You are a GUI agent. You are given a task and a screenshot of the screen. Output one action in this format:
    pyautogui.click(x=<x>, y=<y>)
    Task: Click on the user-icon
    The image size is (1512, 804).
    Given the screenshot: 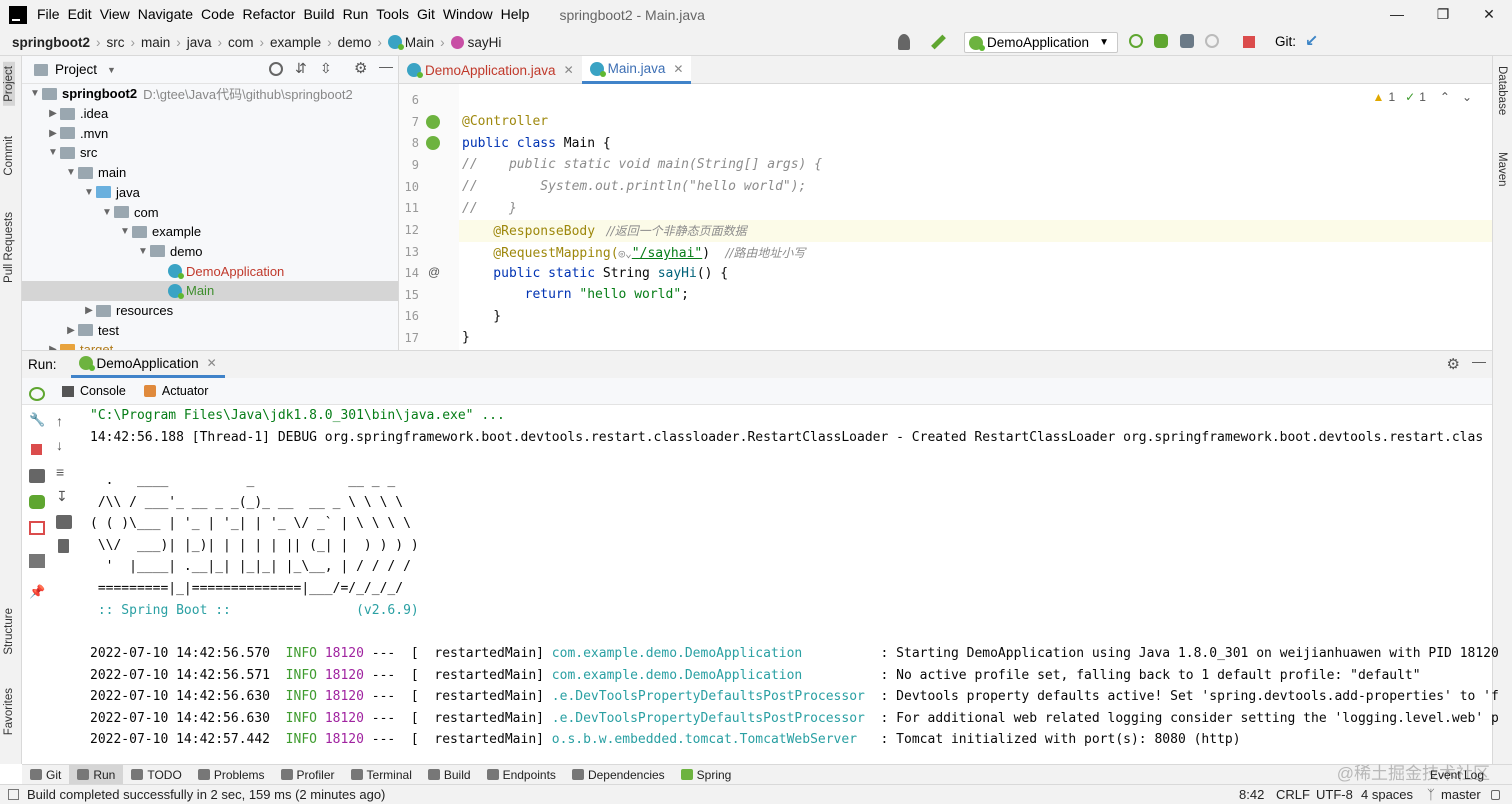 What is the action you would take?
    pyautogui.click(x=904, y=42)
    